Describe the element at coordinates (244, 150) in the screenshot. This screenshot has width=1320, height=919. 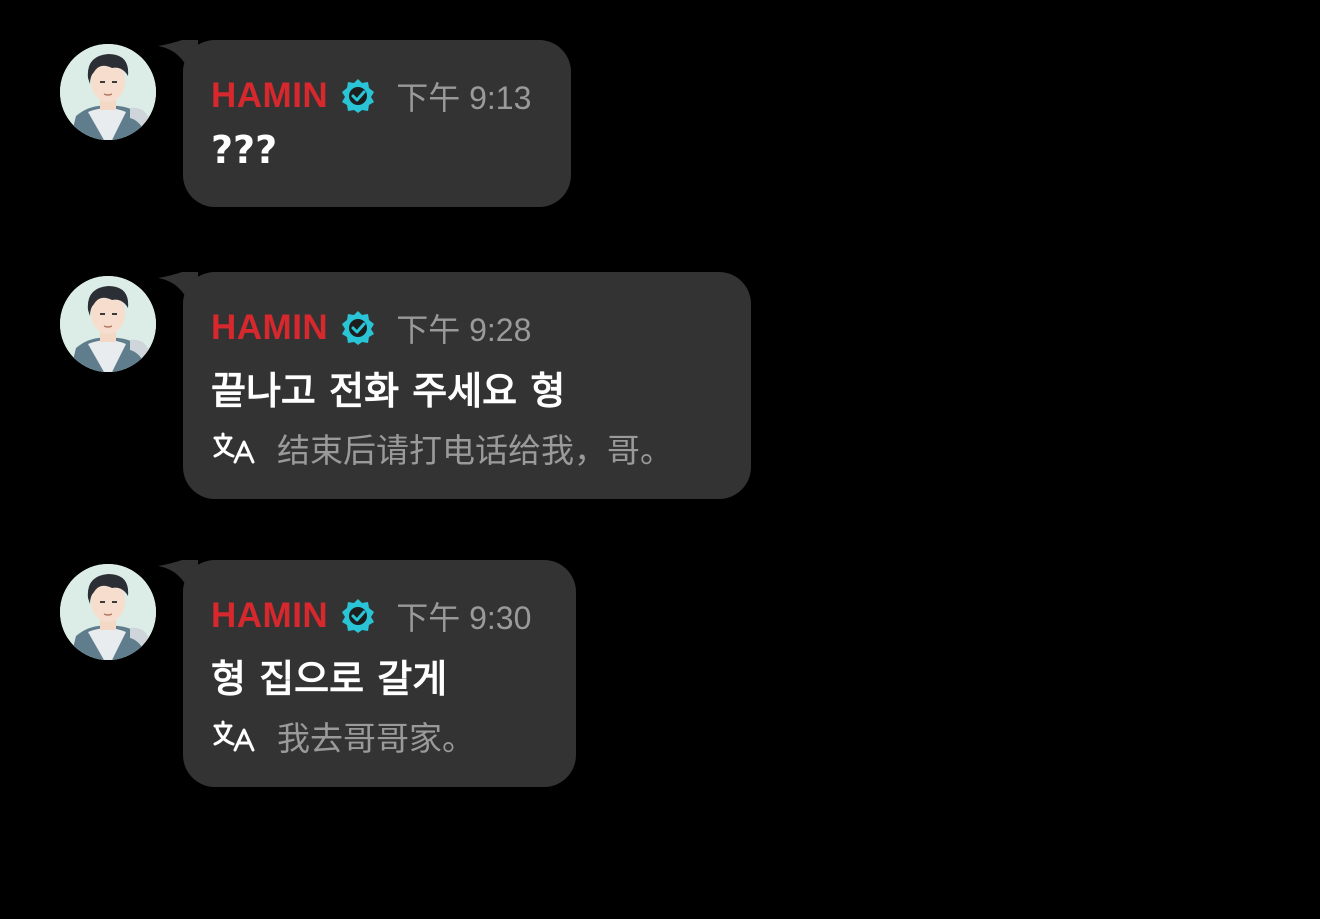
I see `message-text: ???` at that location.